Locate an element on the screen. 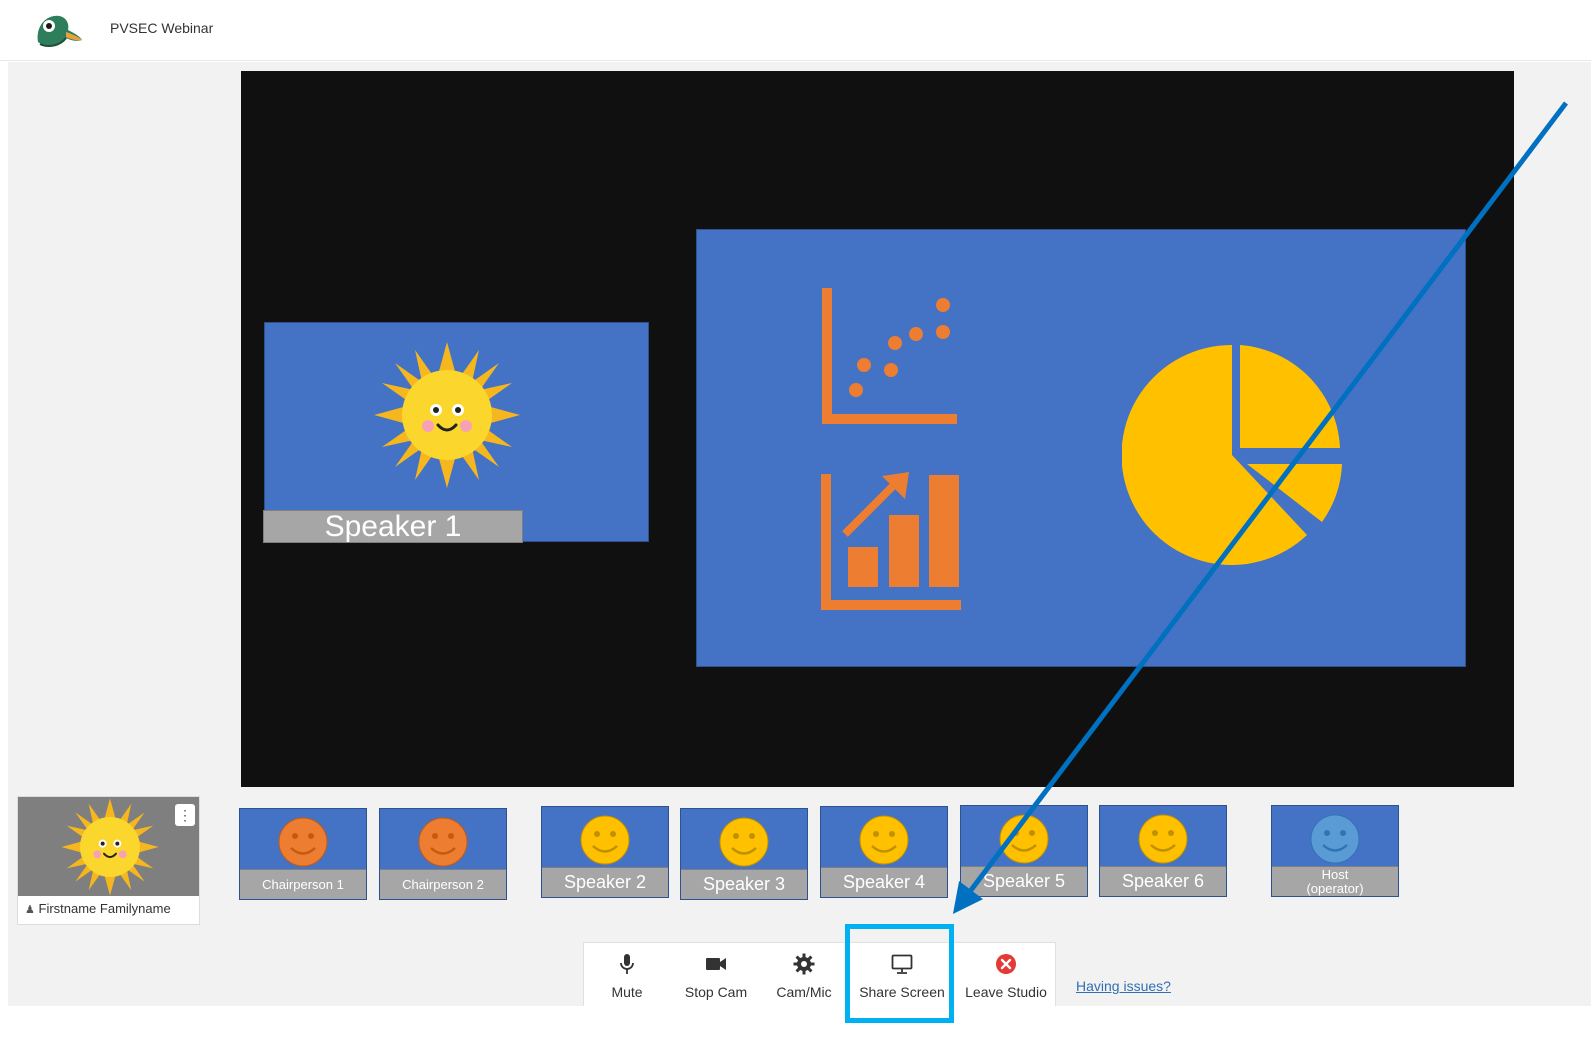  participant-nameplate: Speaker 4 is located at coordinates (884, 882).